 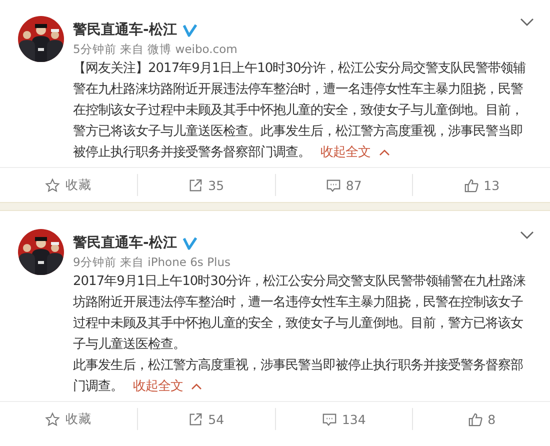 What do you see at coordinates (216, 419) in the screenshot?
I see `count-label: 54` at bounding box center [216, 419].